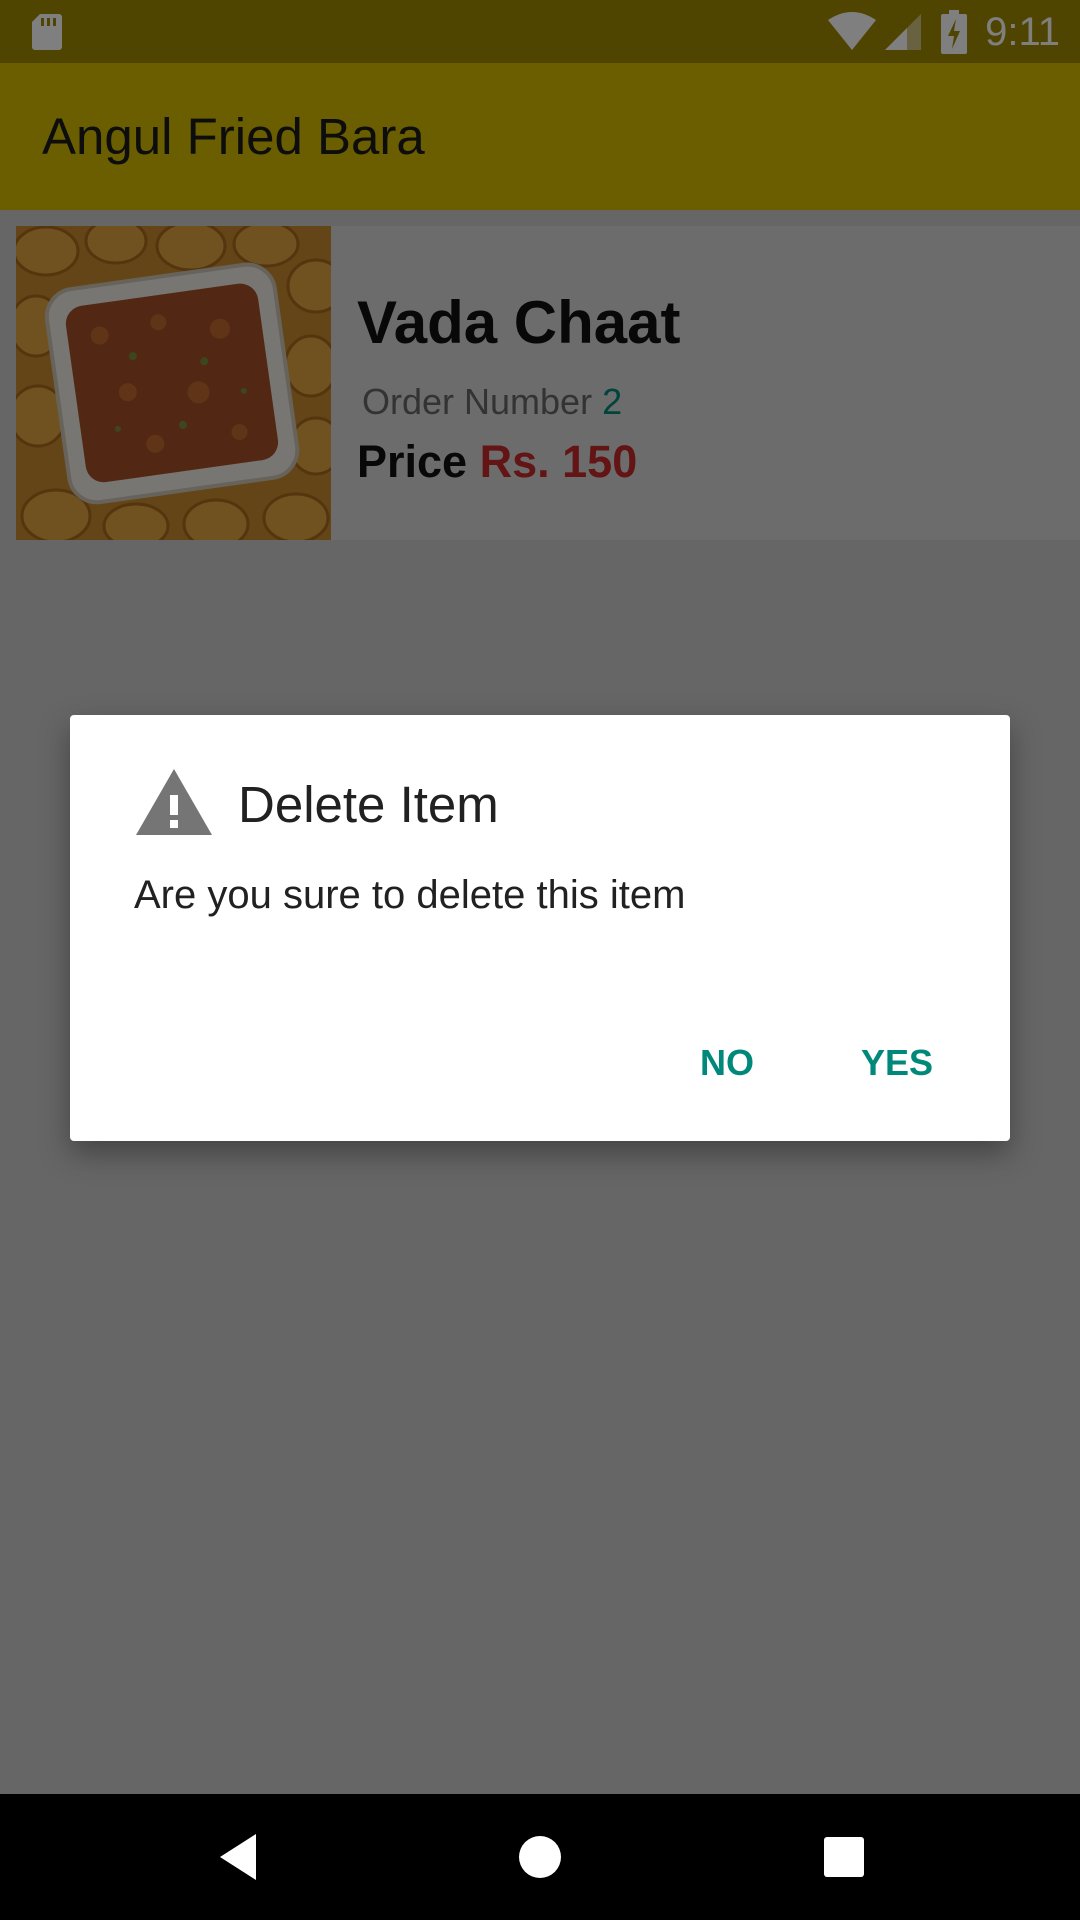  Describe the element at coordinates (727, 1063) in the screenshot. I see `no-button: NO` at that location.